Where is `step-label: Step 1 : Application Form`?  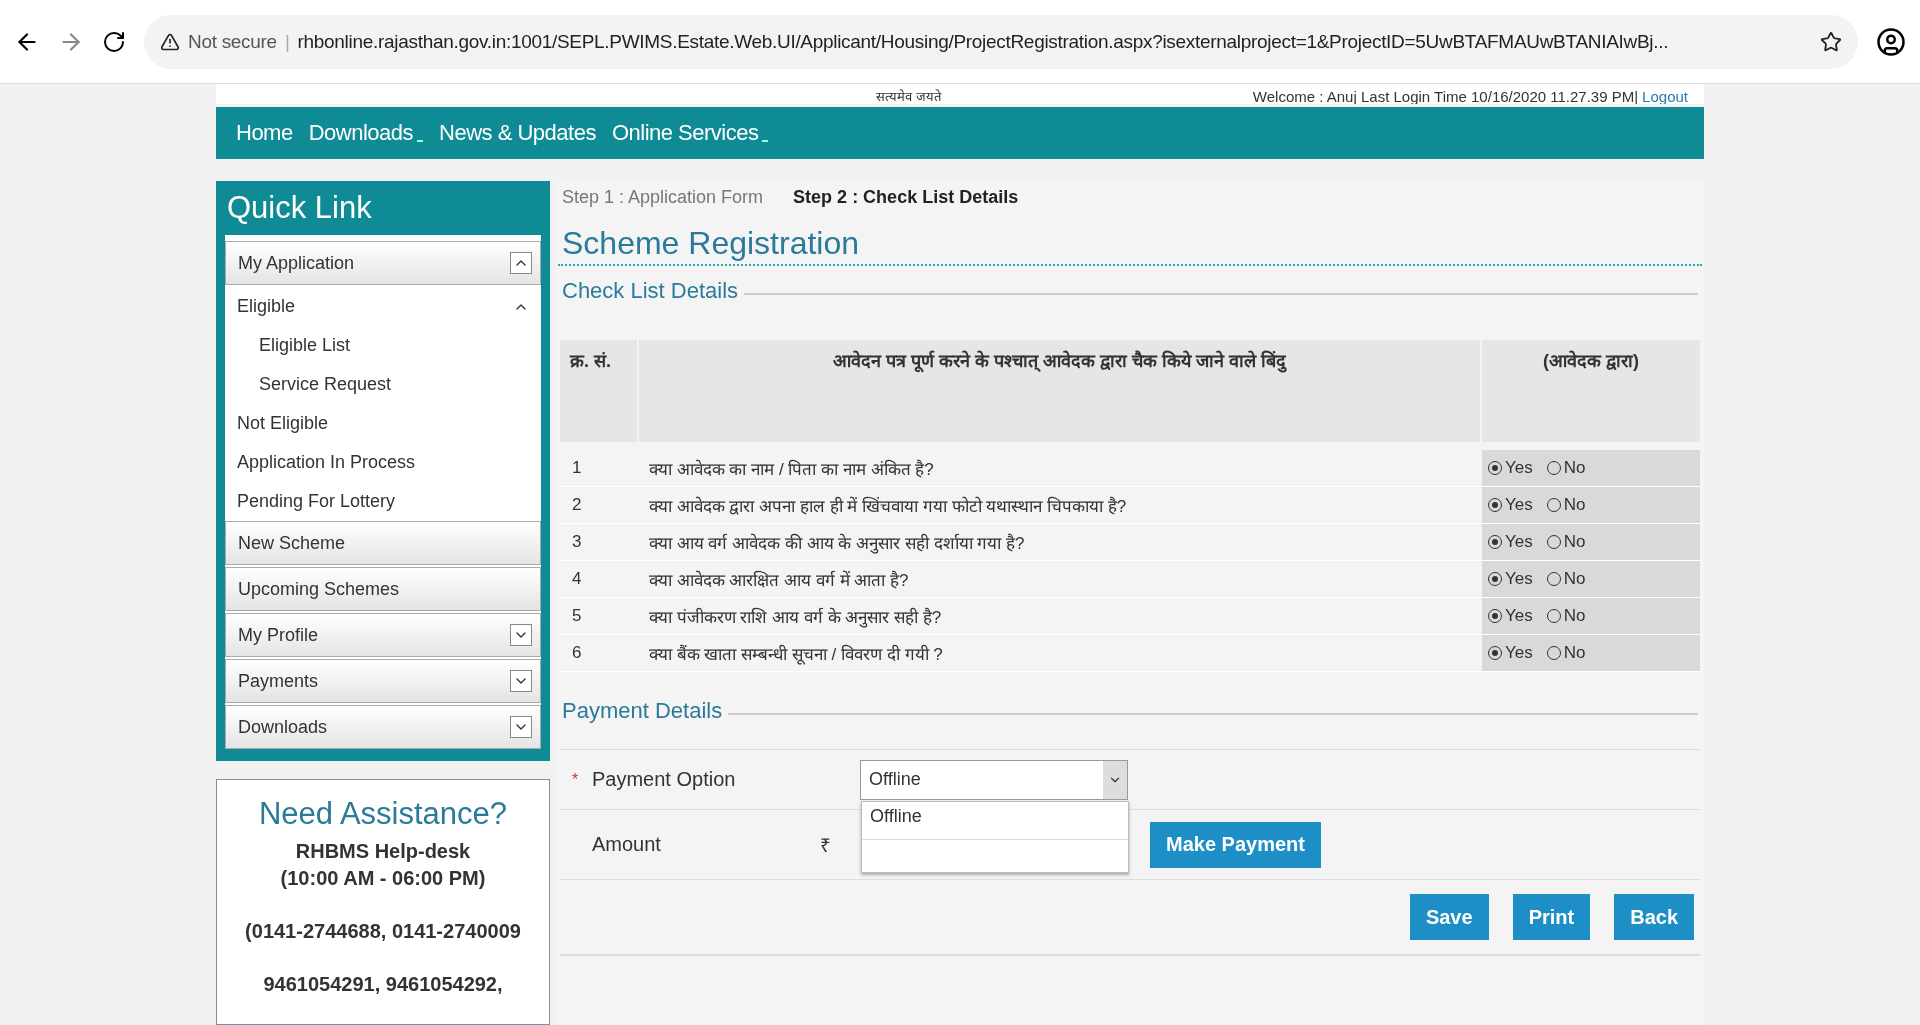
step-label: Step 1 : Application Form is located at coordinates (663, 203).